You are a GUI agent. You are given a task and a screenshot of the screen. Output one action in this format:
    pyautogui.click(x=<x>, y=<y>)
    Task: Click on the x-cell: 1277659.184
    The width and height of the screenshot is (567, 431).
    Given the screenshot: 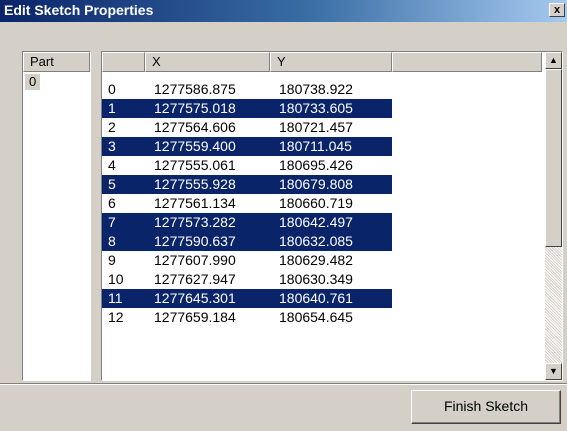 What is the action you would take?
    pyautogui.click(x=195, y=317)
    